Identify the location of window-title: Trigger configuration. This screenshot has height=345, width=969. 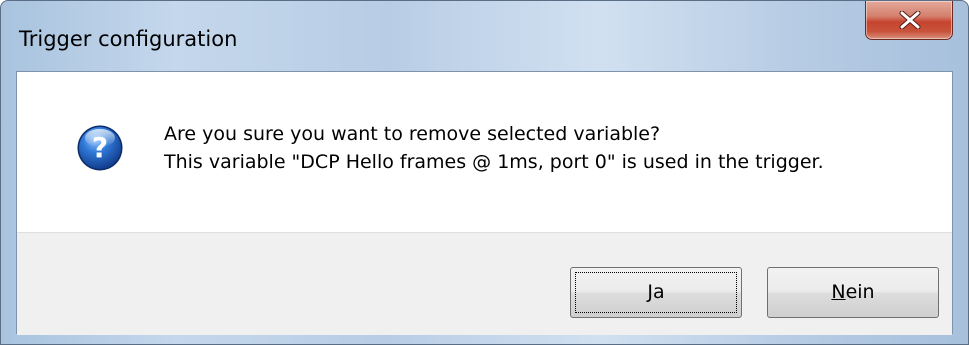
(128, 39).